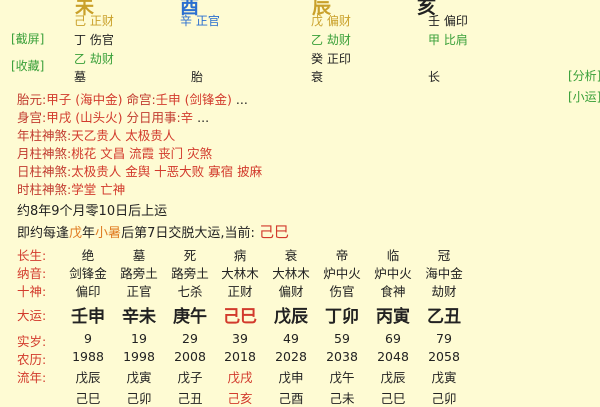 This screenshot has width=600, height=407. Describe the element at coordinates (84, 117) in the screenshot. I see `shengong-value: 甲戌 (山头火)` at that location.